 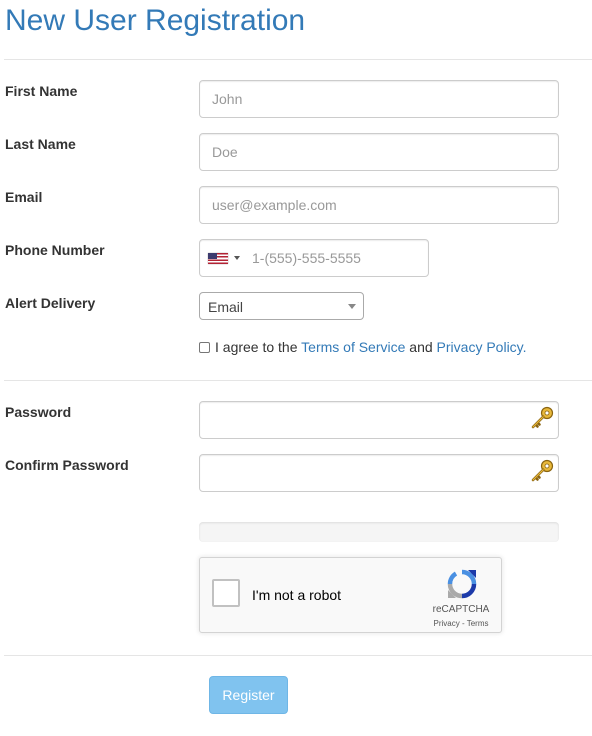 I want to click on password-field, so click(x=379, y=420).